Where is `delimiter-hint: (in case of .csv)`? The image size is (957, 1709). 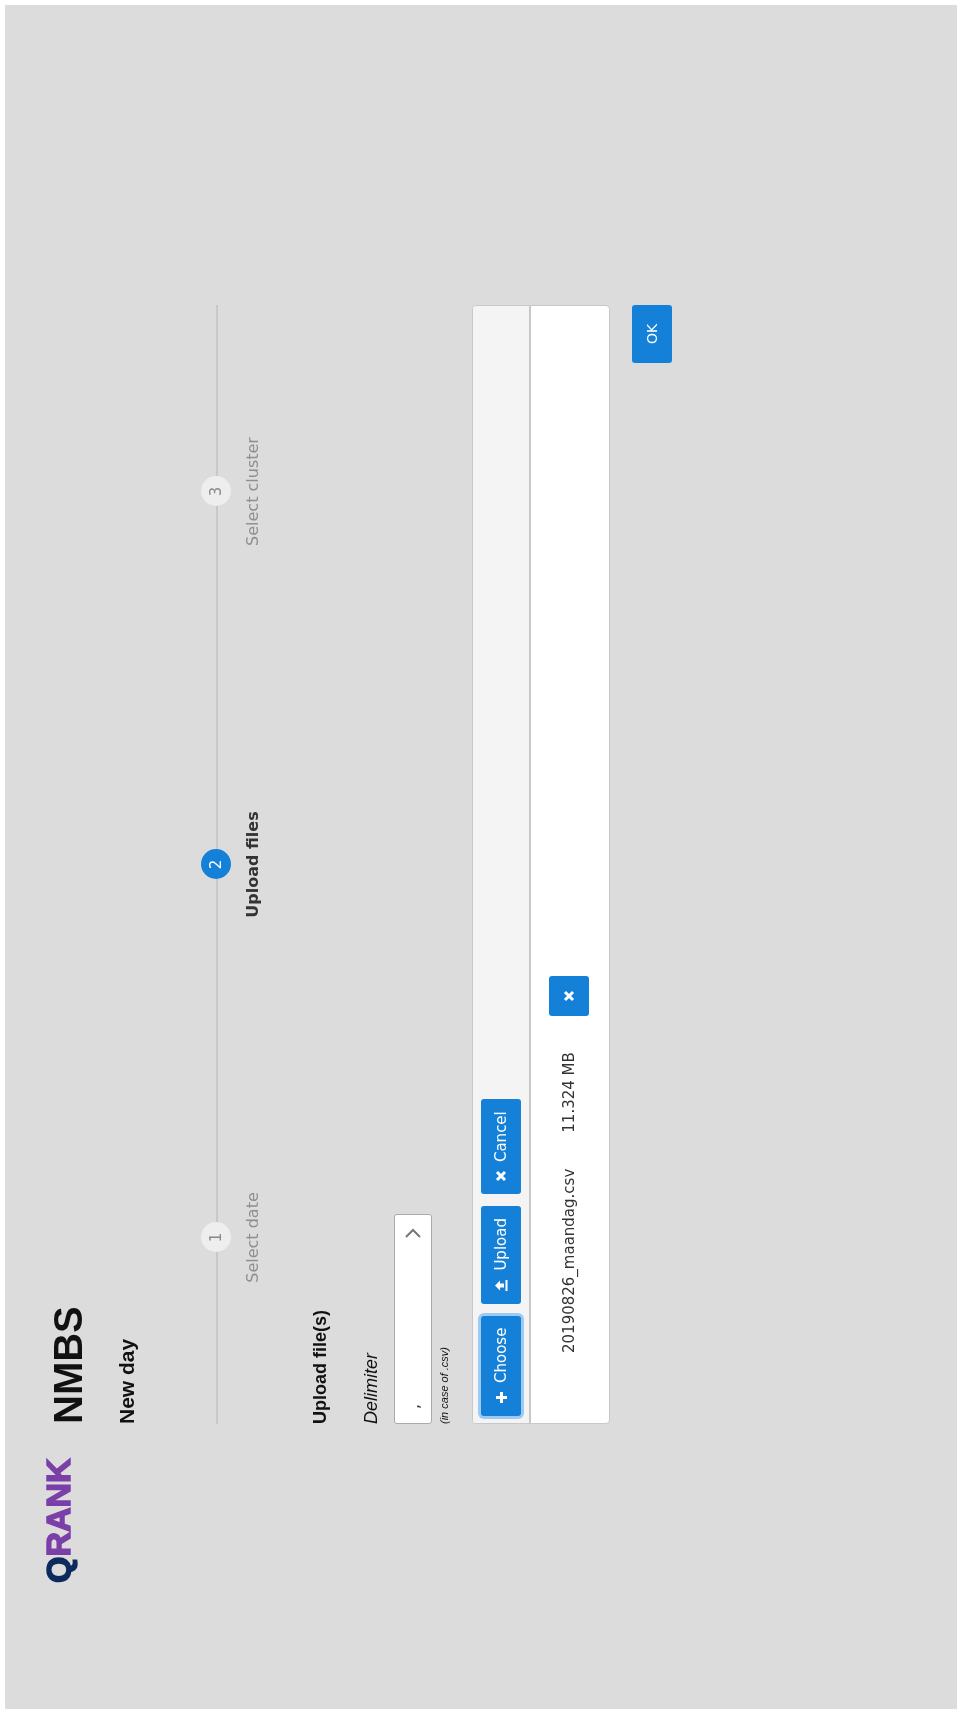
delimiter-hint: (in case of .csv) is located at coordinates (444, 1385).